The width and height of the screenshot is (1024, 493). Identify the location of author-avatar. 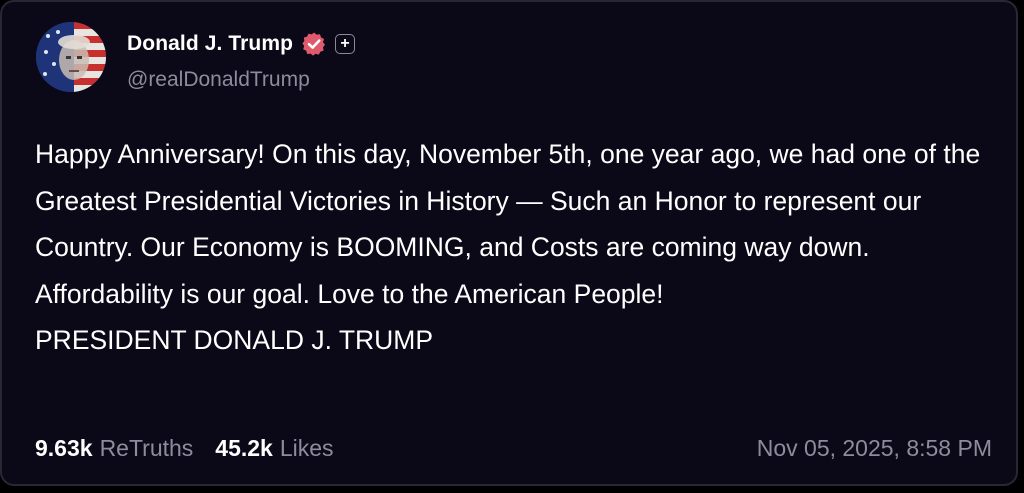
(71, 57).